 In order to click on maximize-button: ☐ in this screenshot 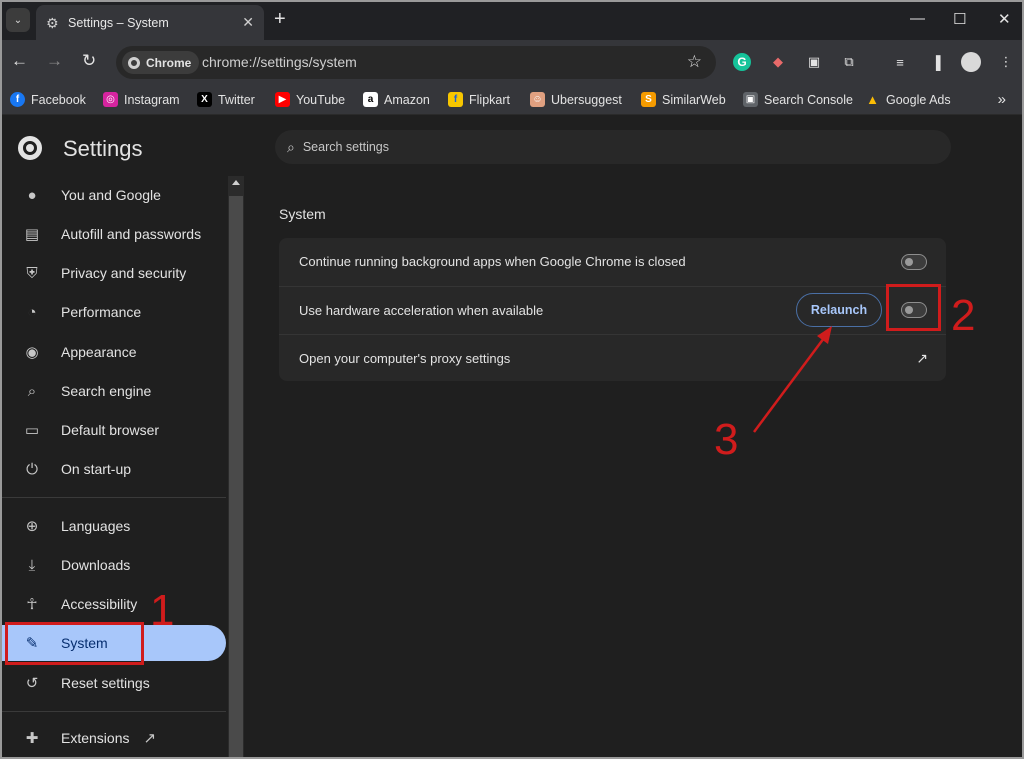, I will do `click(959, 19)`.